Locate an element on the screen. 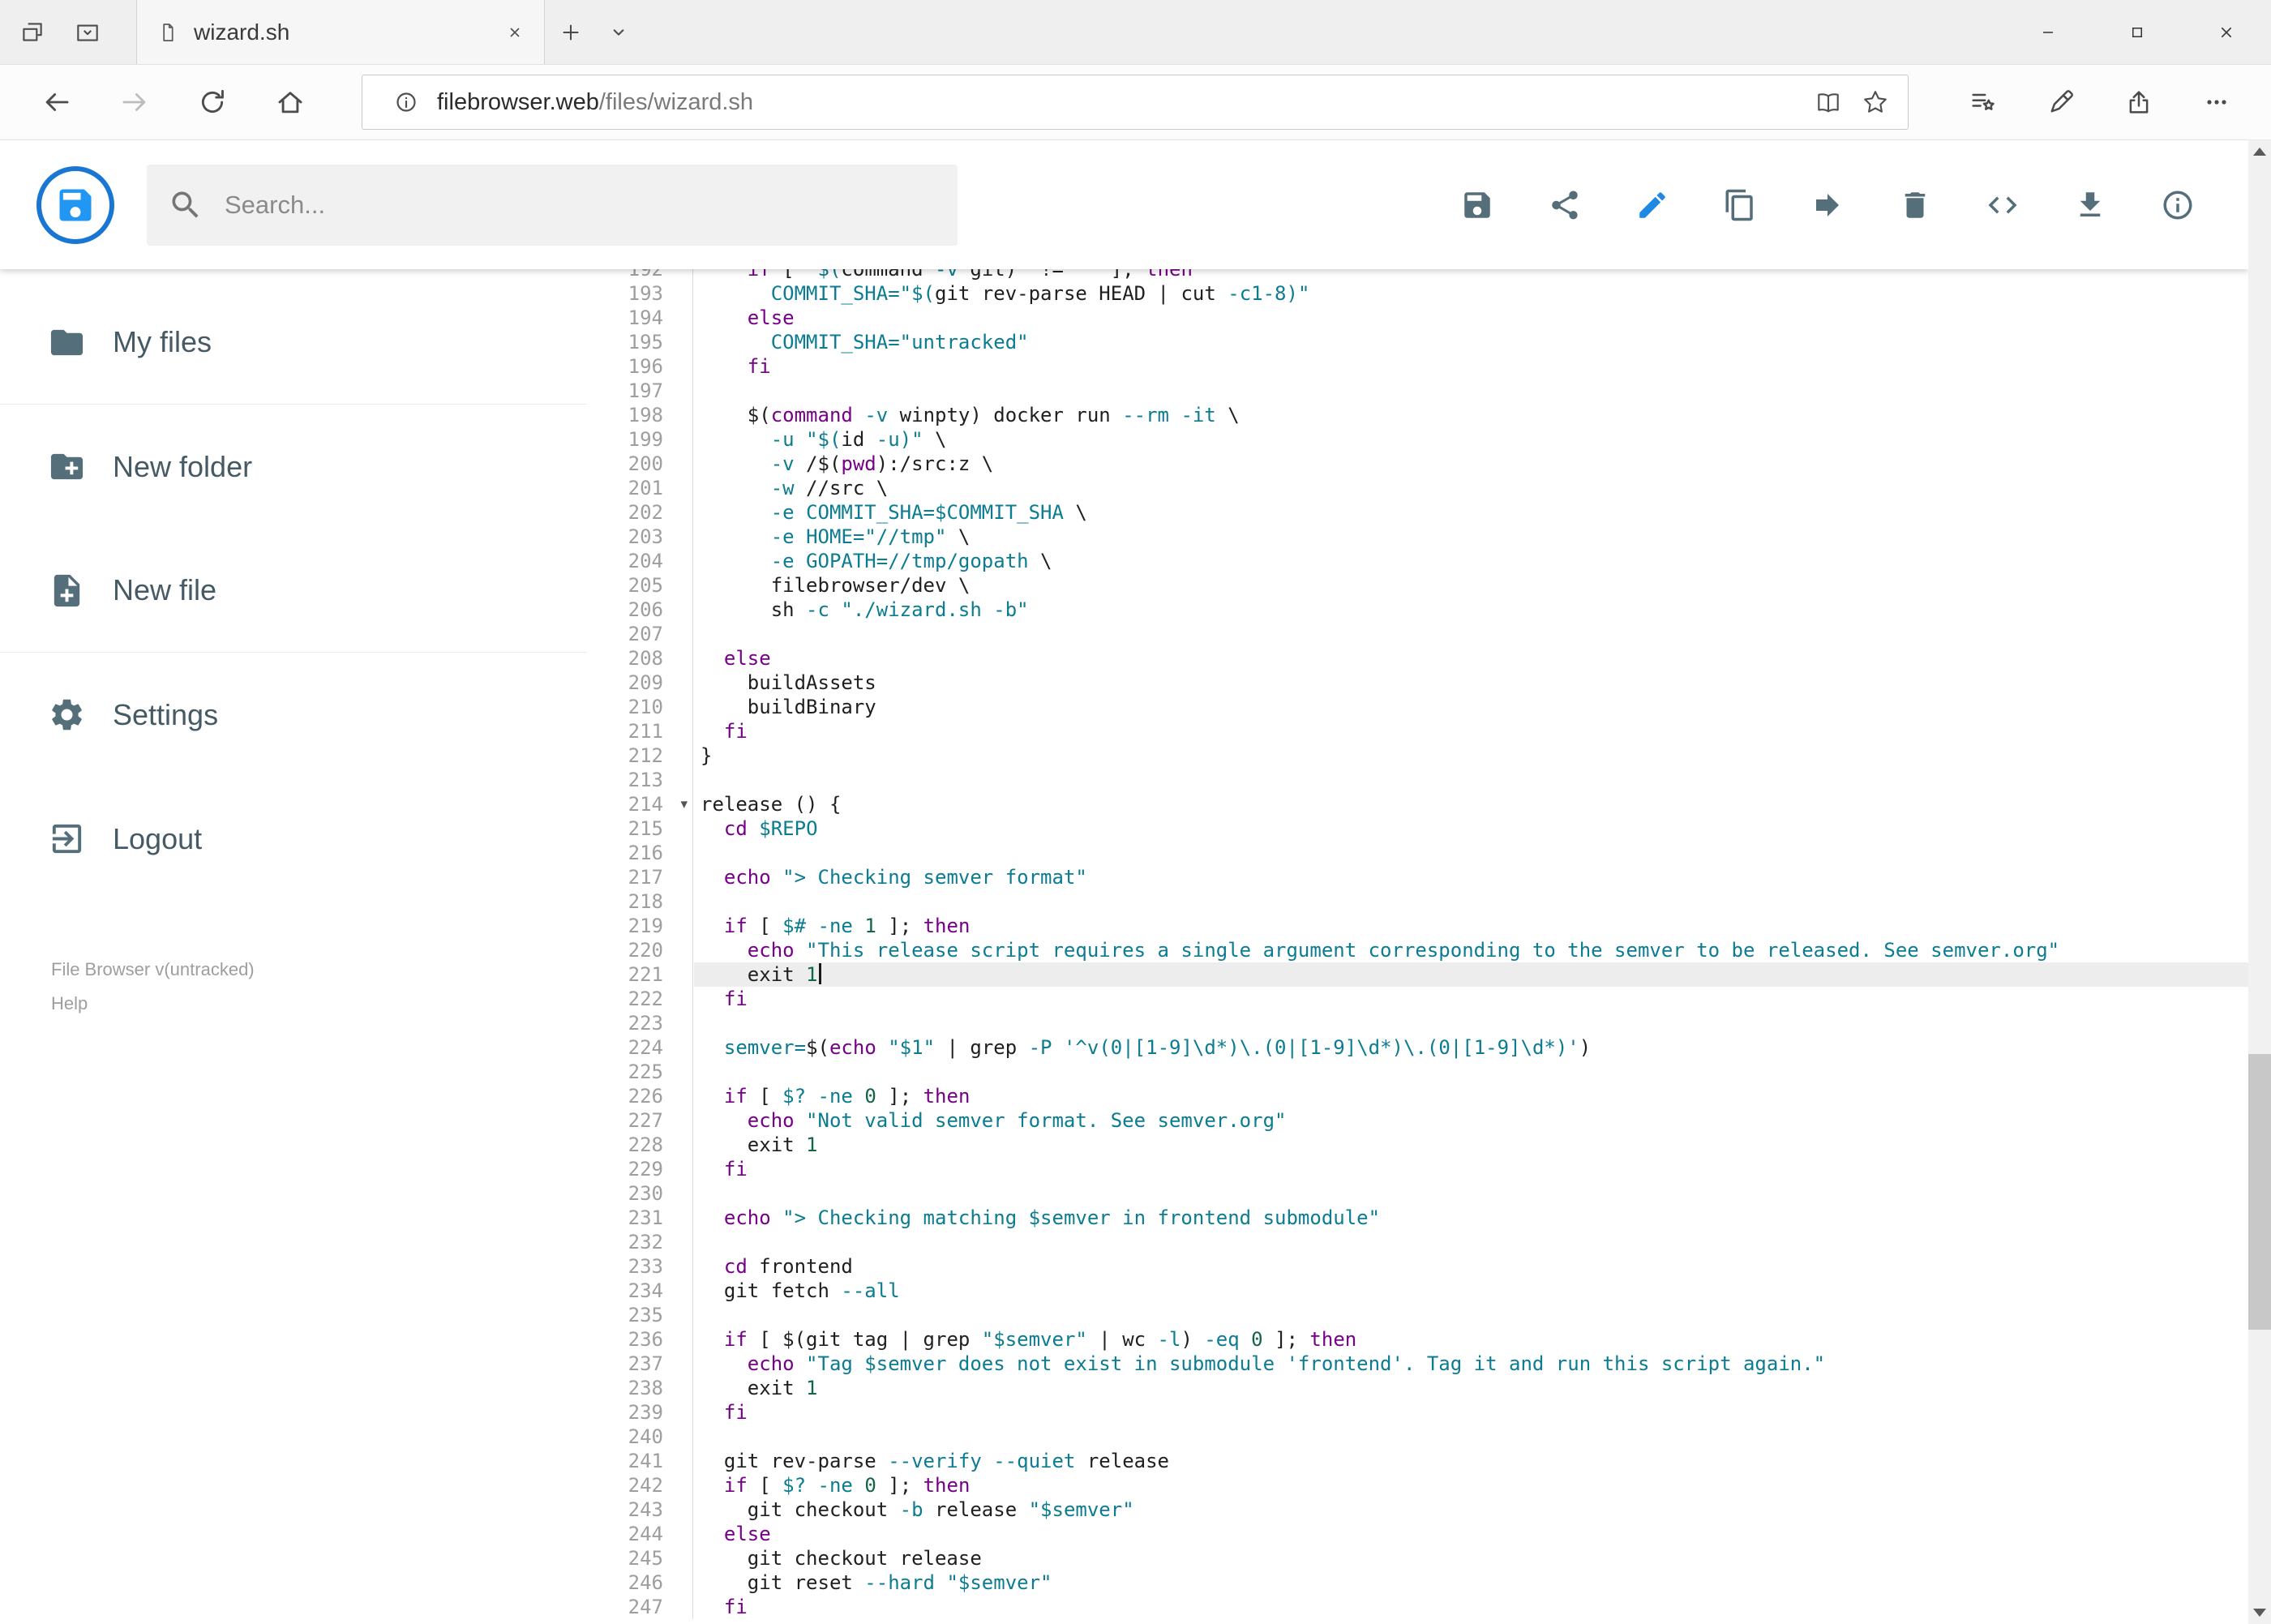  code-line: git rev-parse --verify --quiet release is located at coordinates (1471, 1461).